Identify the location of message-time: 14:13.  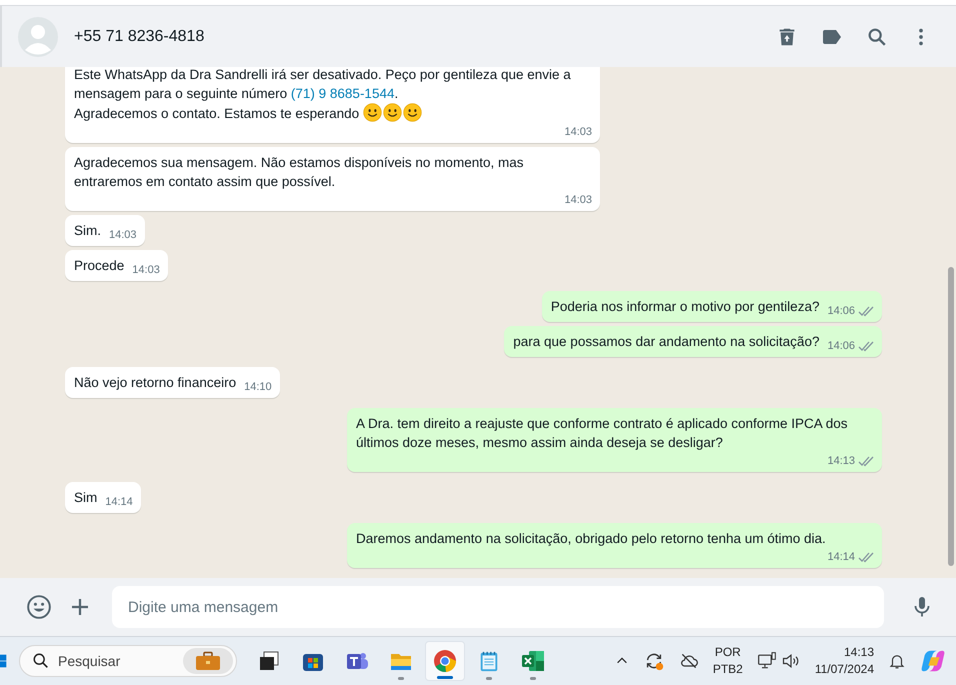
(841, 461).